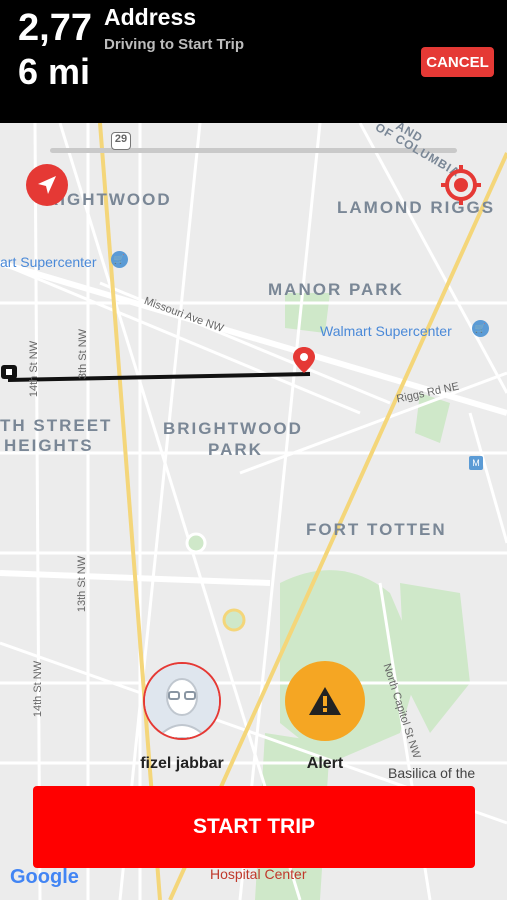 The image size is (507, 900). Describe the element at coordinates (386, 331) in the screenshot. I see `poi-label: Walmart Supercenter` at that location.